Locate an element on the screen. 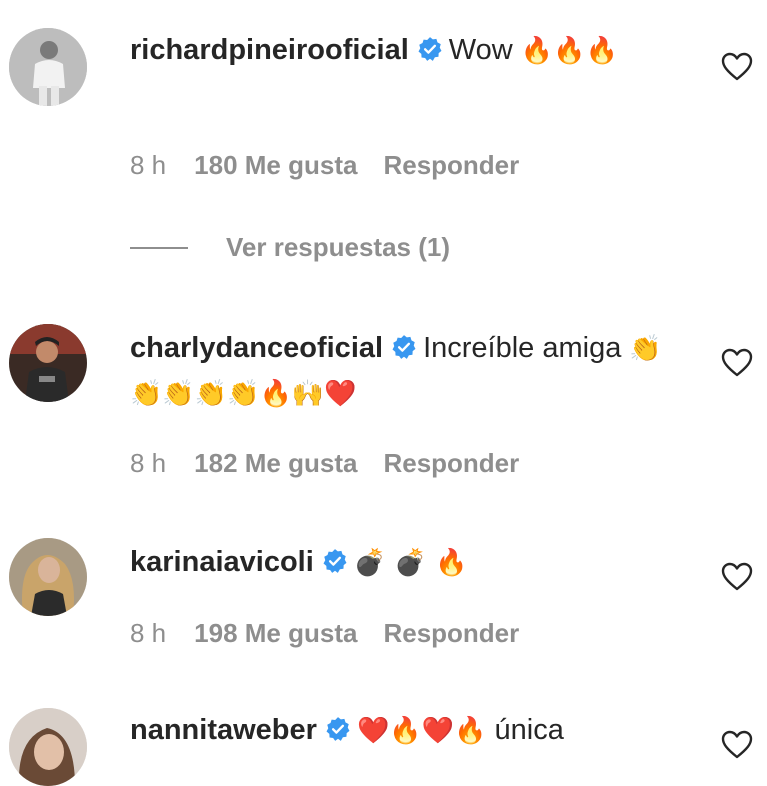 The height and width of the screenshot is (786, 767). view-replies-button: Ver respuestas (1) is located at coordinates (290, 250).